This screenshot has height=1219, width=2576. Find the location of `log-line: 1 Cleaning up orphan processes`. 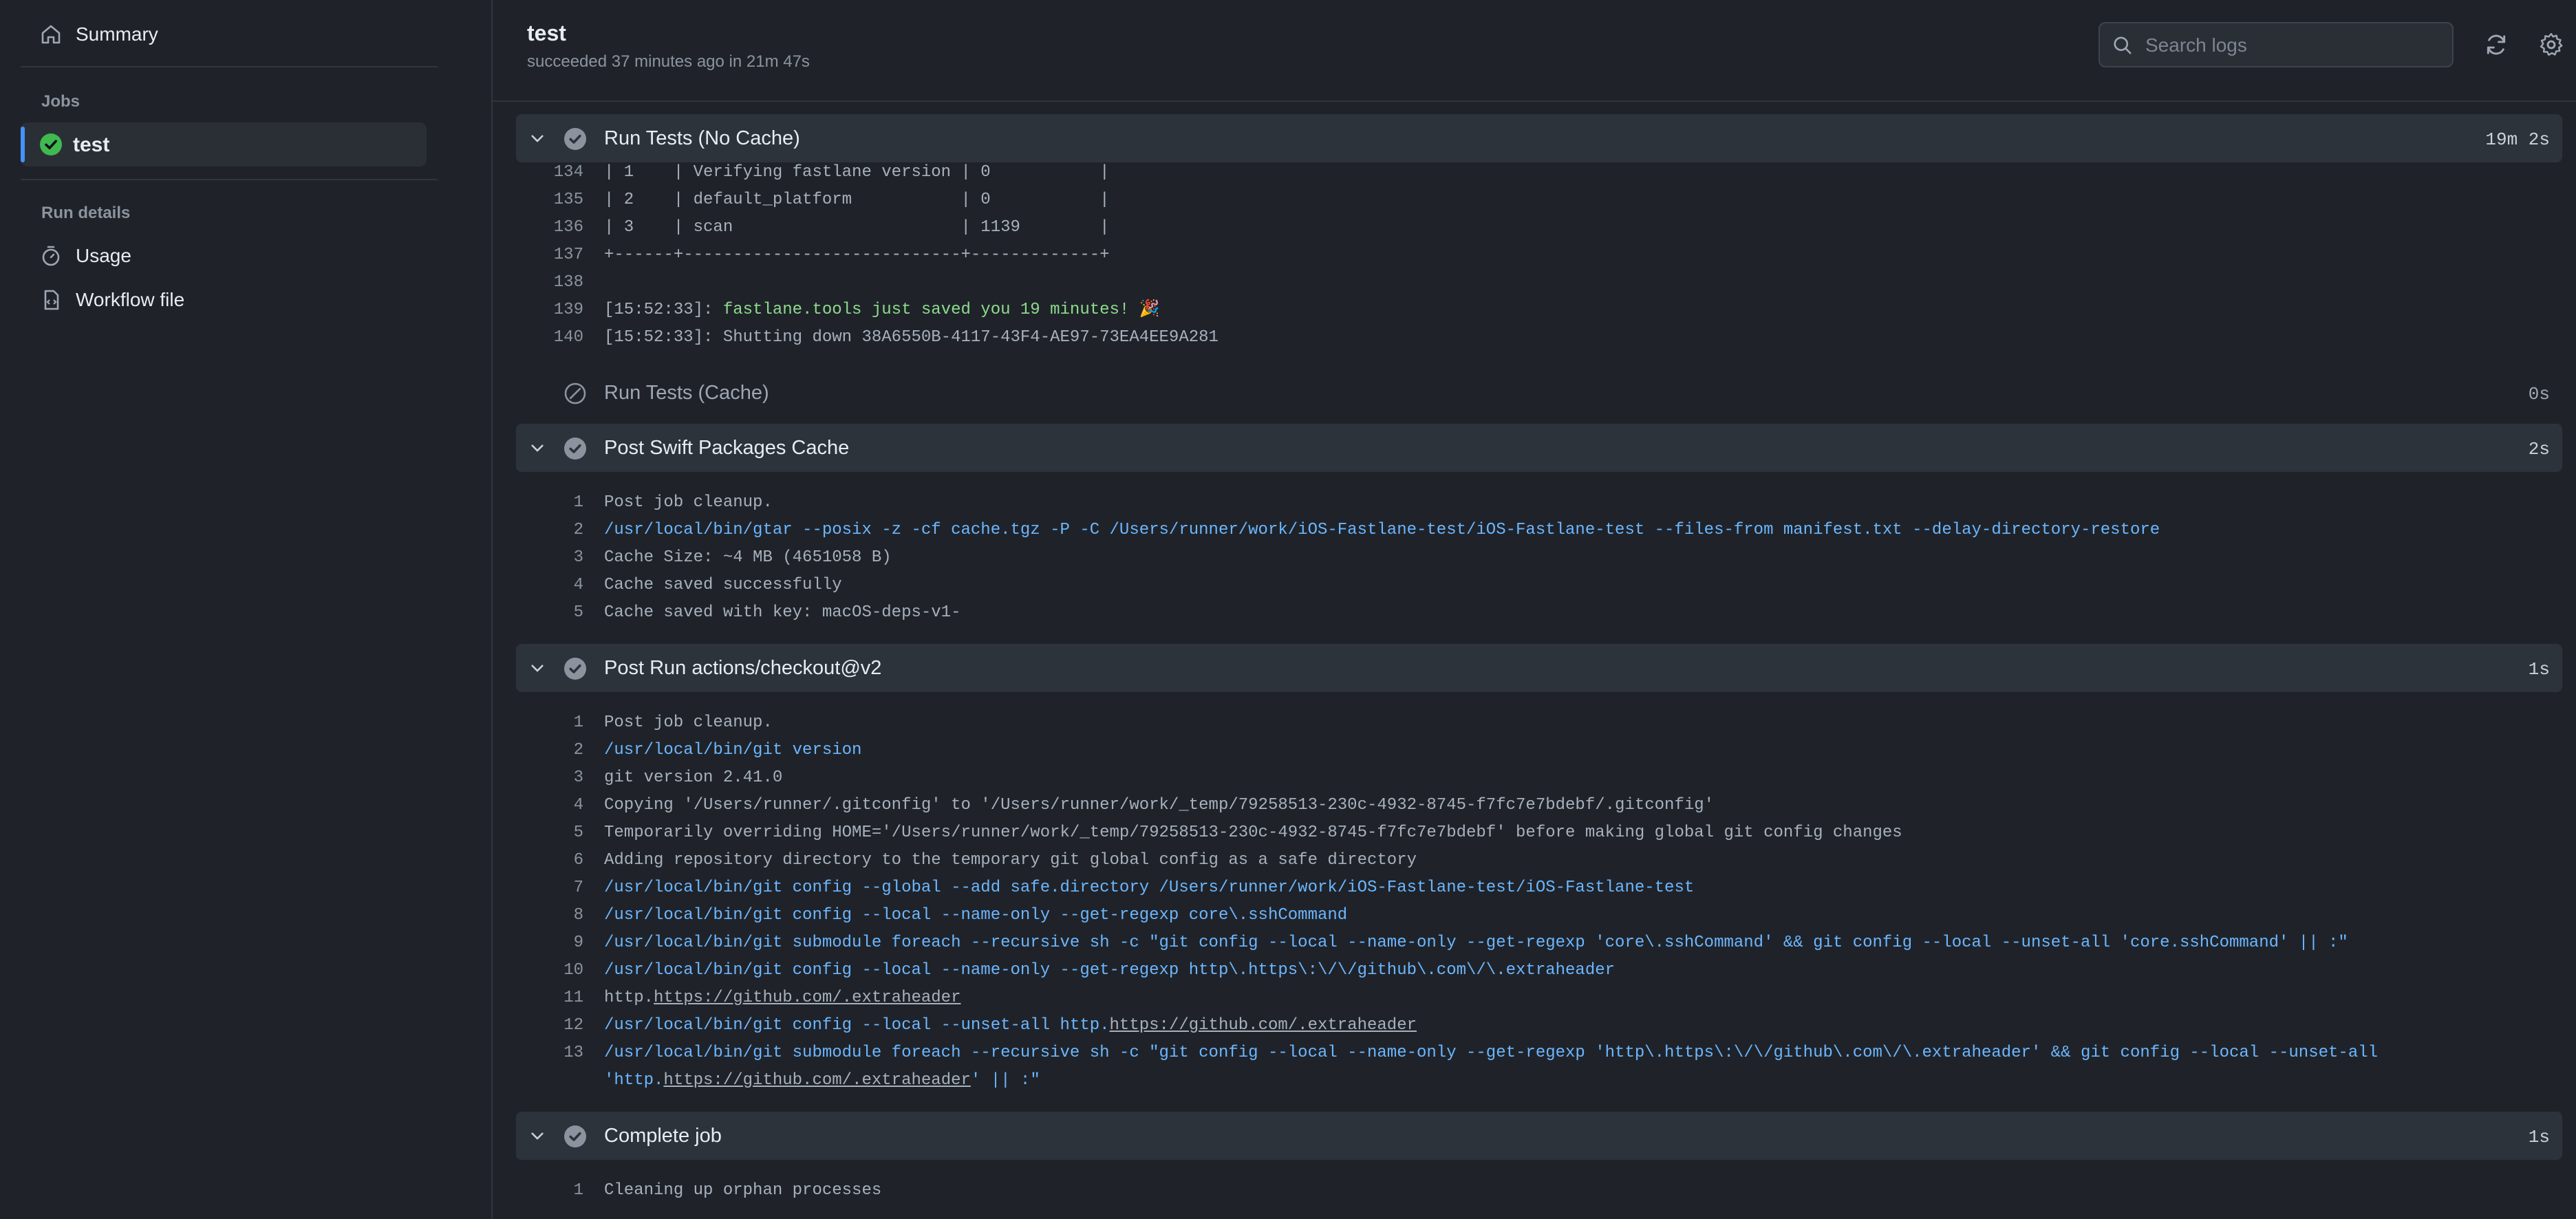

log-line: 1 Cleaning up orphan processes is located at coordinates (1539, 1191).